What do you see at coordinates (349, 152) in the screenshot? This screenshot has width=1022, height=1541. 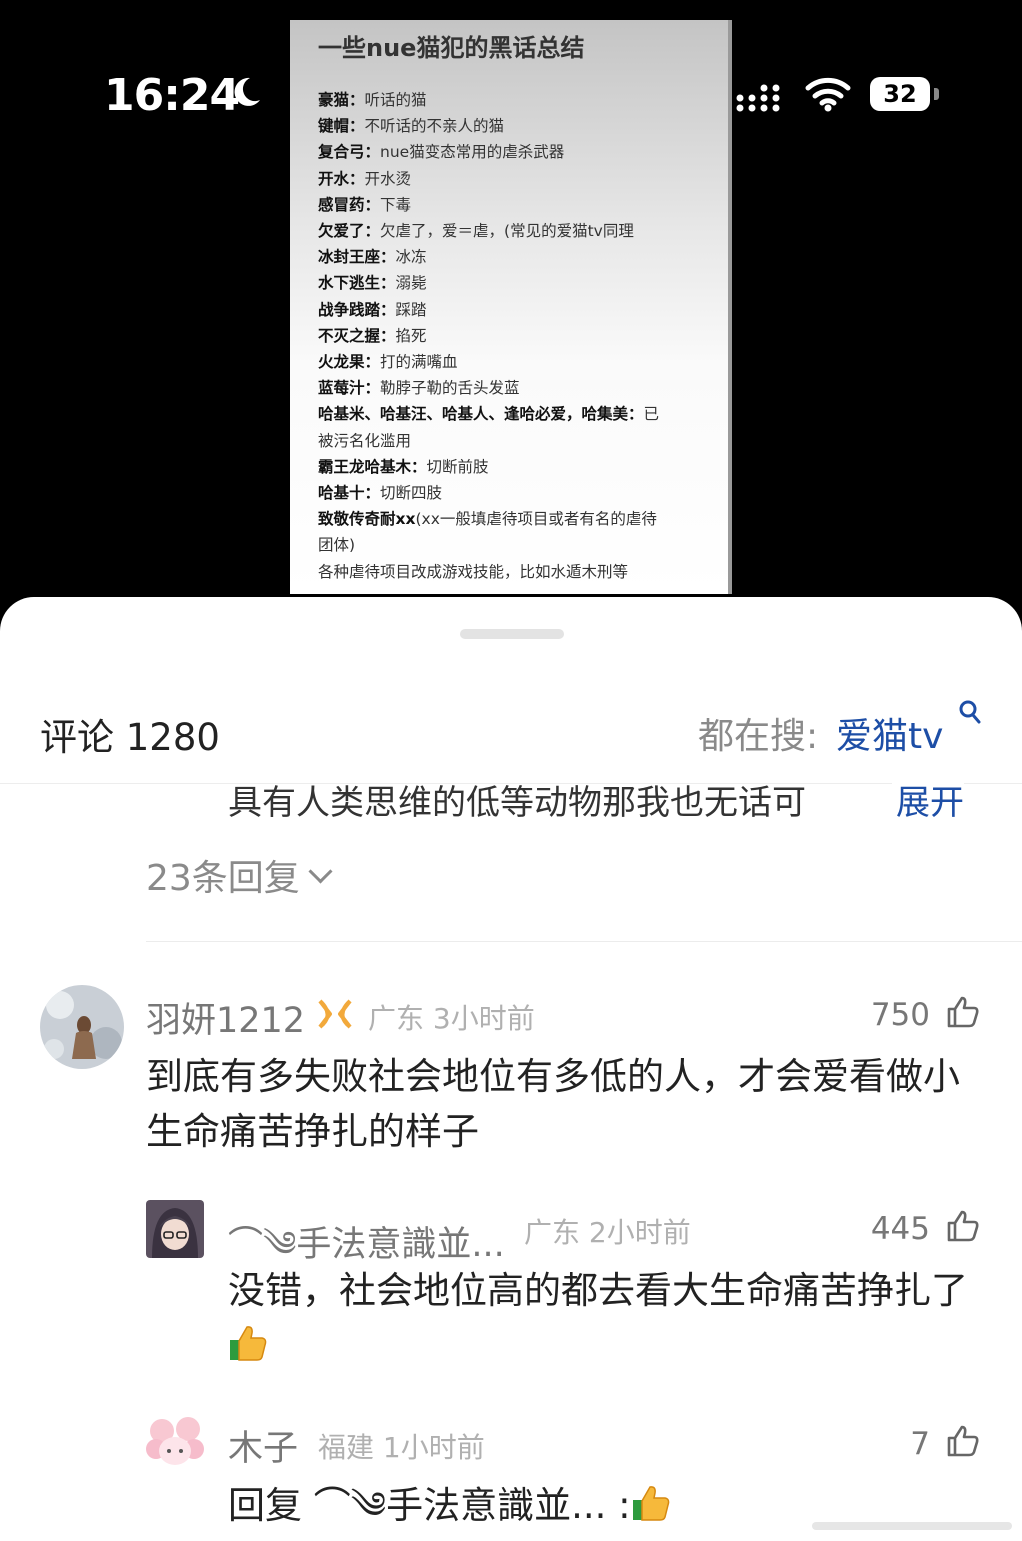 I see `term-label: 复合弓：` at bounding box center [349, 152].